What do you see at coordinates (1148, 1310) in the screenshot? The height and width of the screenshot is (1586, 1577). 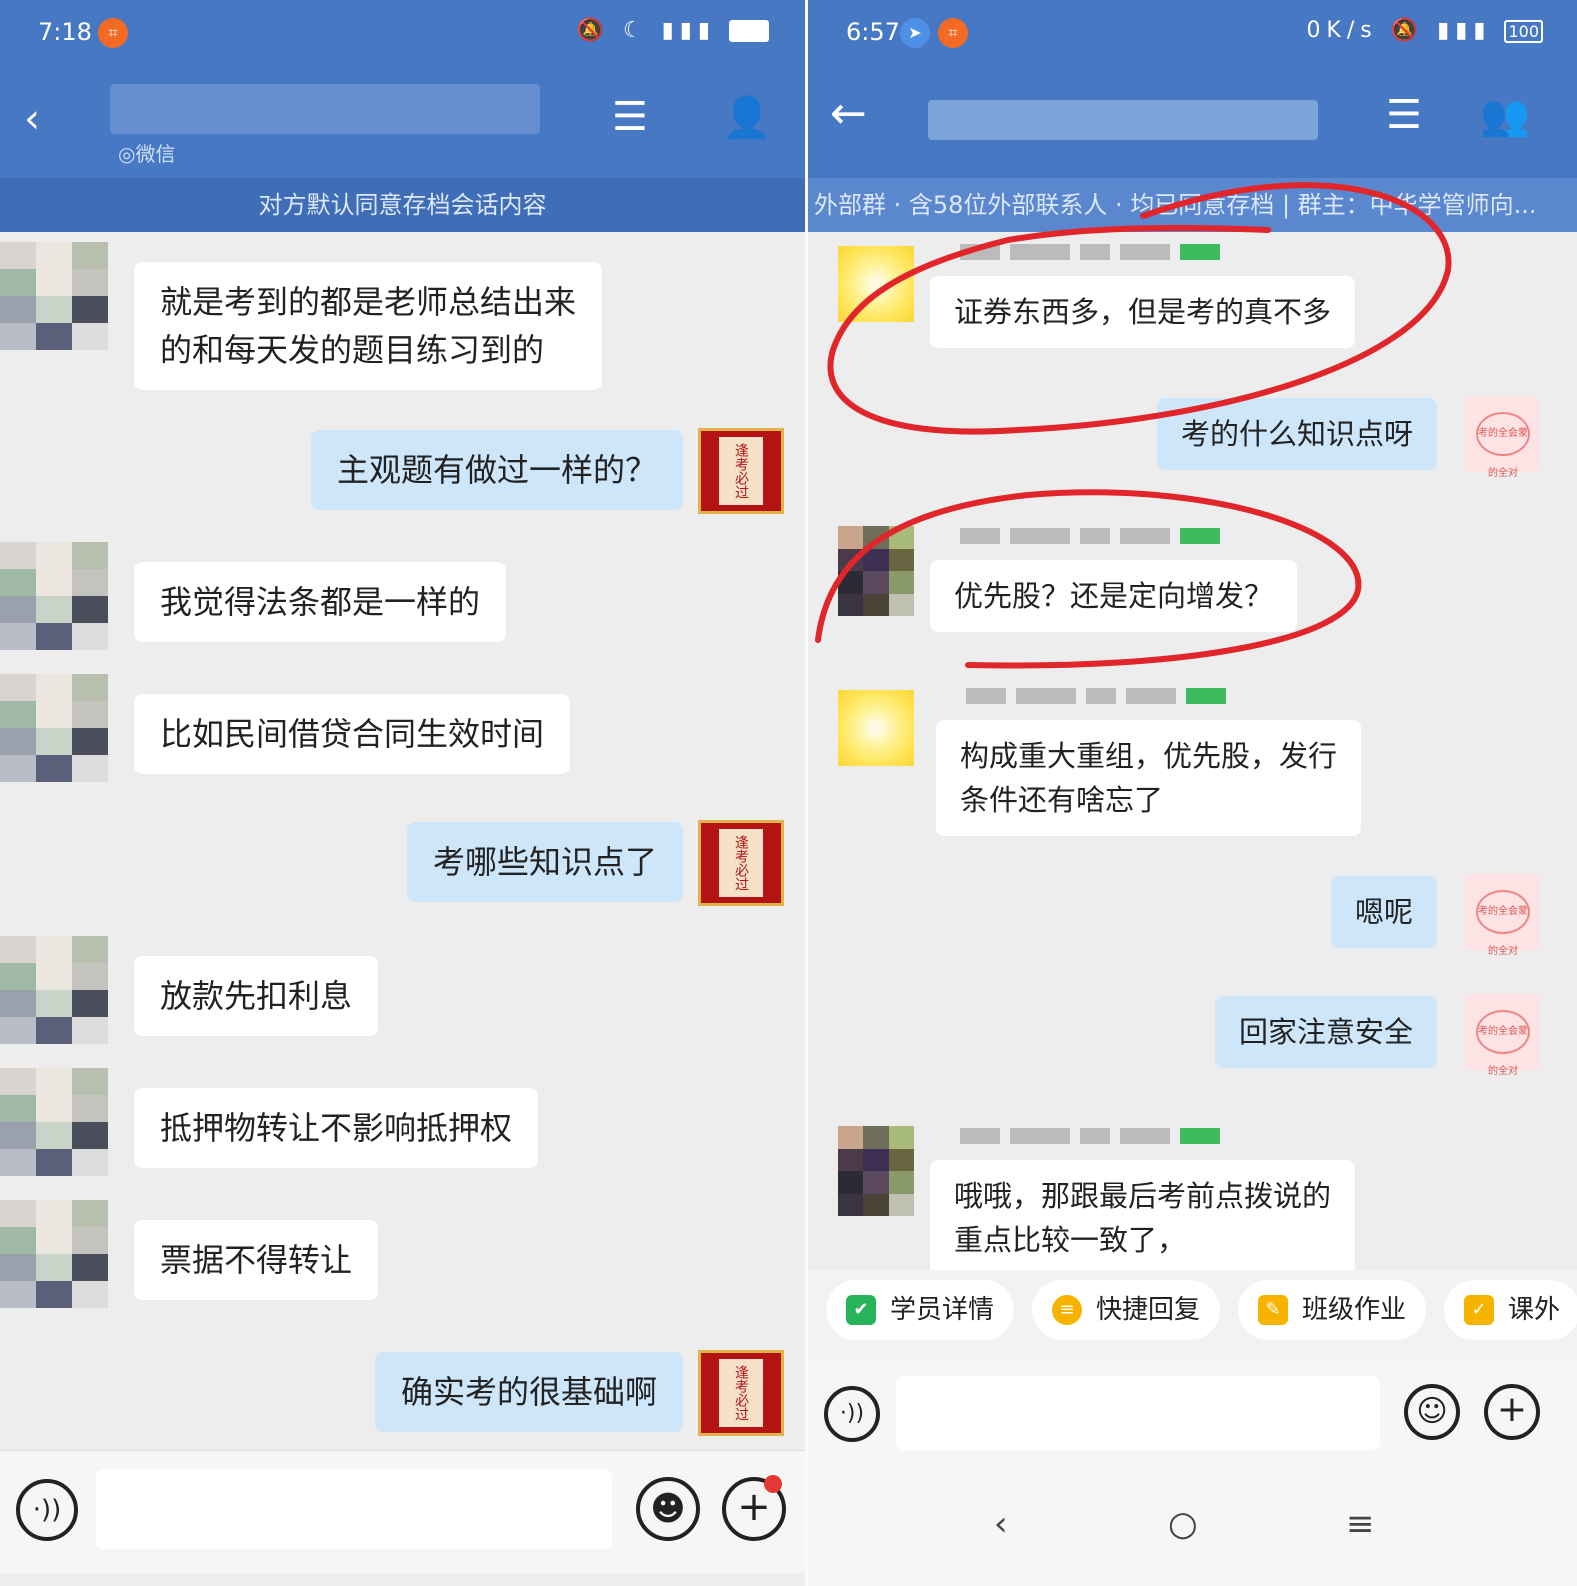 I see `chip-label: 快捷回复` at bounding box center [1148, 1310].